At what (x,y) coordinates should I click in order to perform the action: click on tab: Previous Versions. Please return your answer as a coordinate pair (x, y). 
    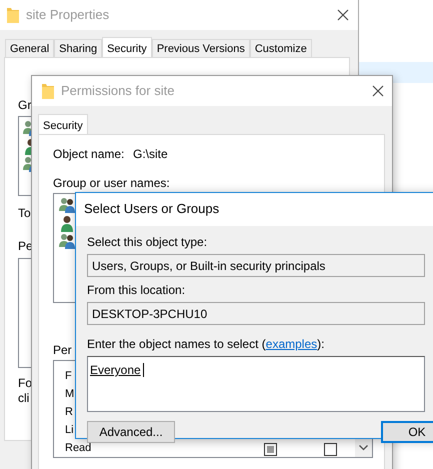
    Looking at the image, I should click on (201, 48).